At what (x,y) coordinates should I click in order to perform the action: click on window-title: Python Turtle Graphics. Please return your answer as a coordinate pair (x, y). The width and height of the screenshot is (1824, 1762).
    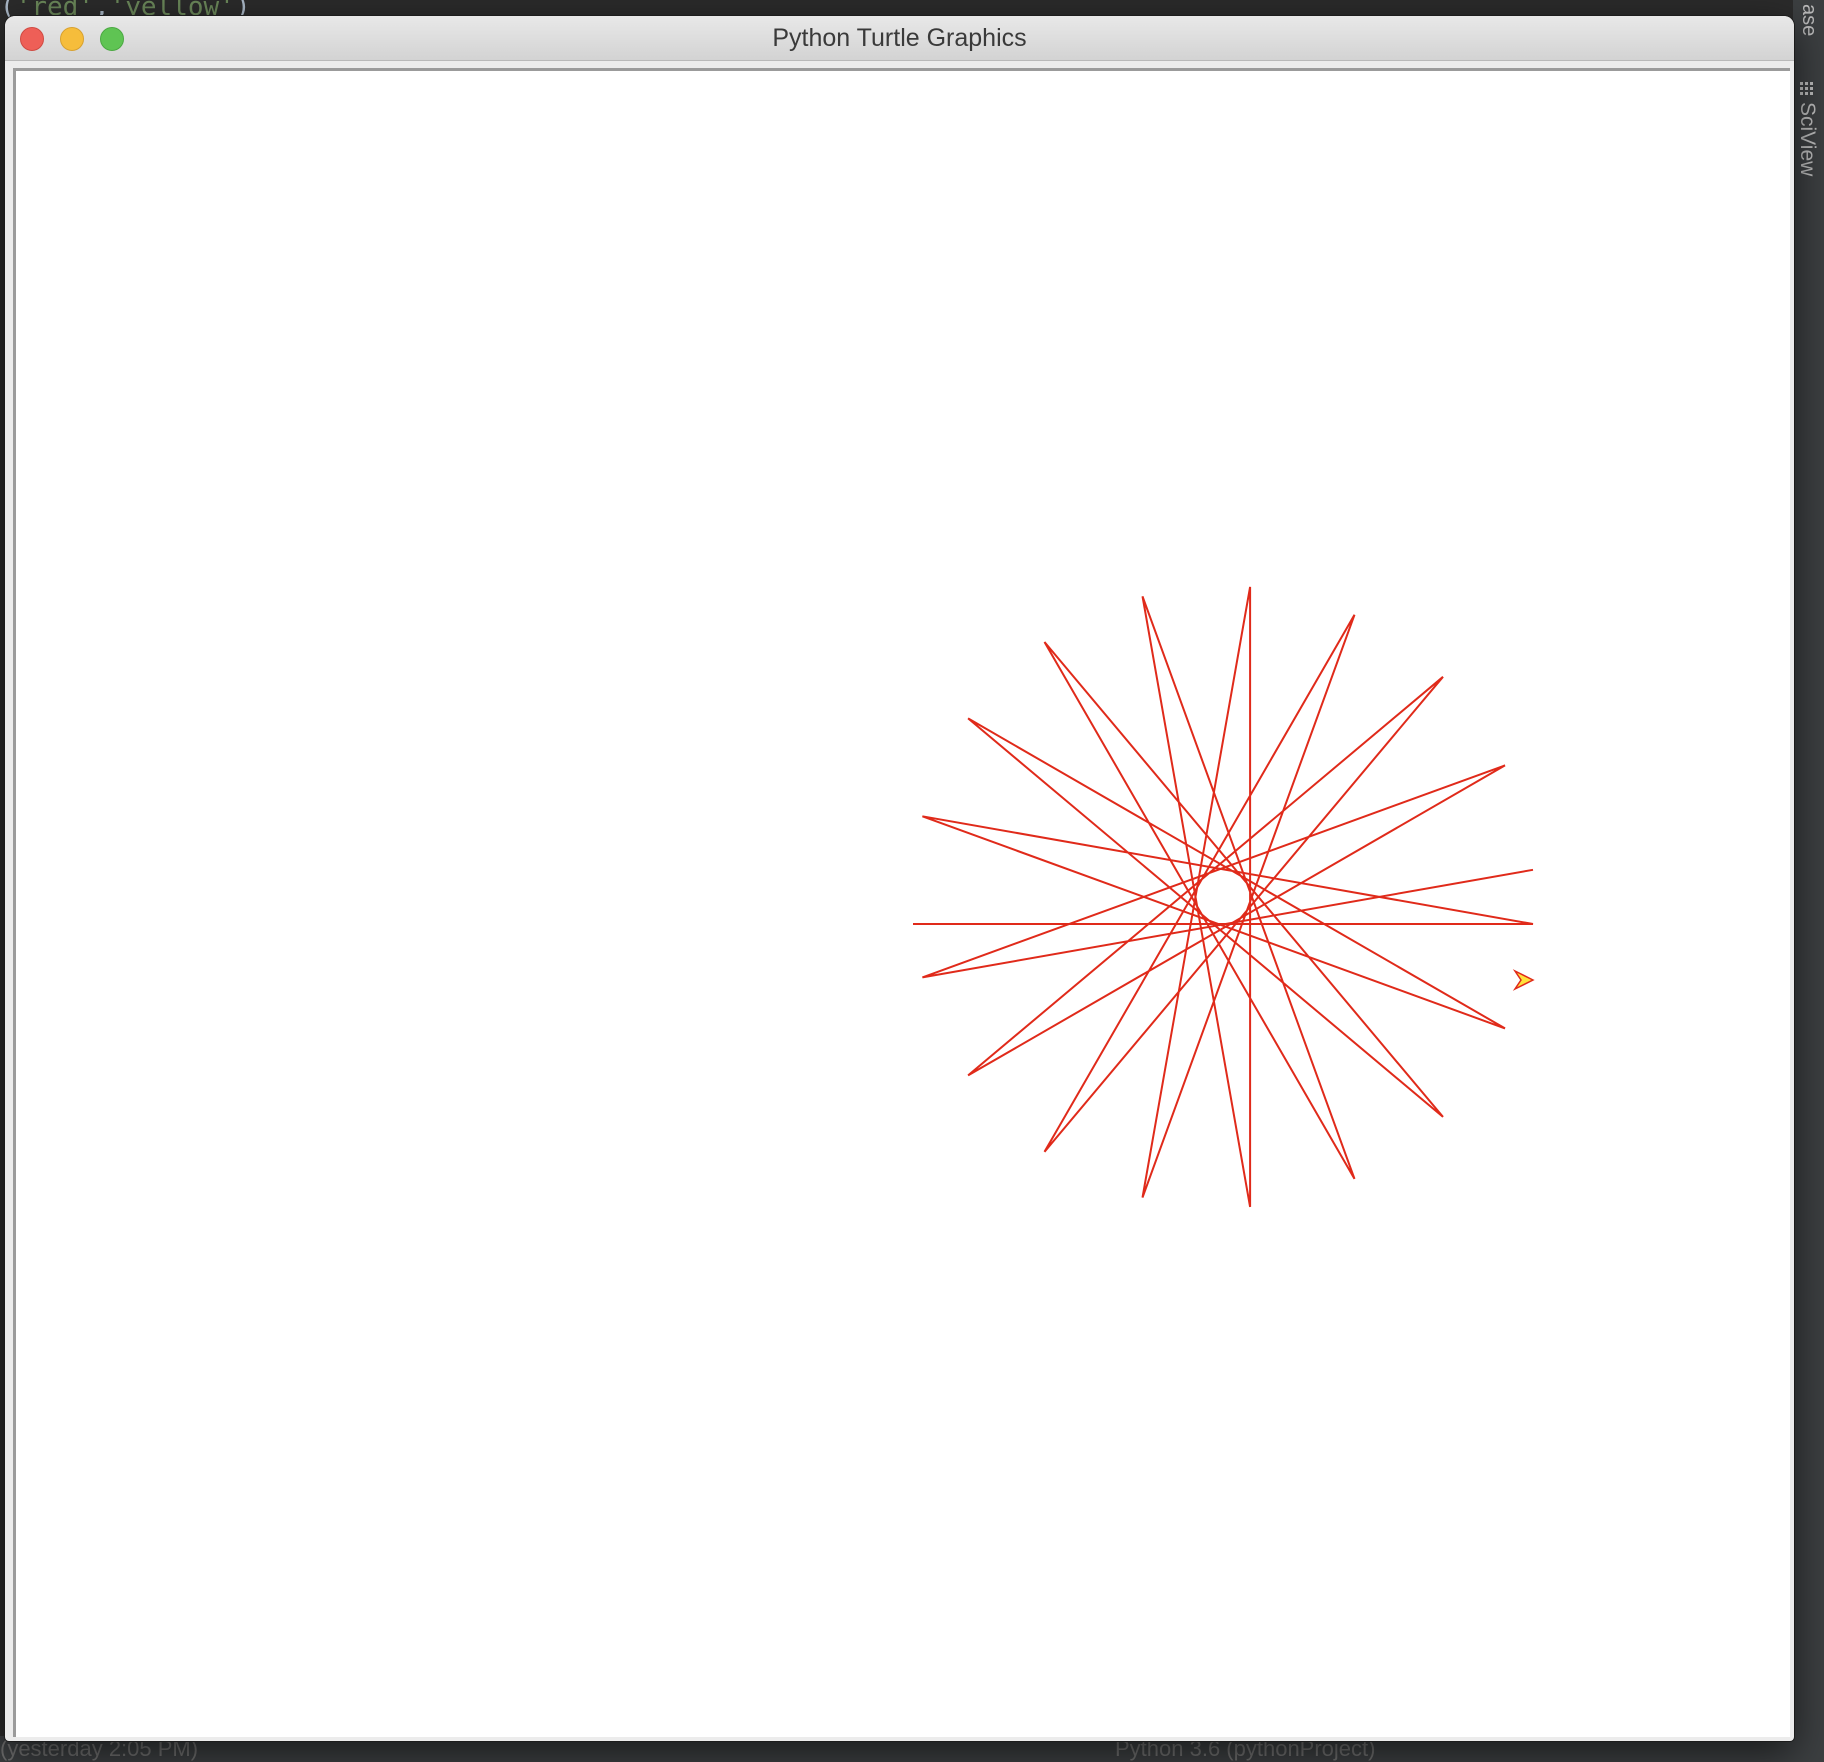
    Looking at the image, I should click on (899, 38).